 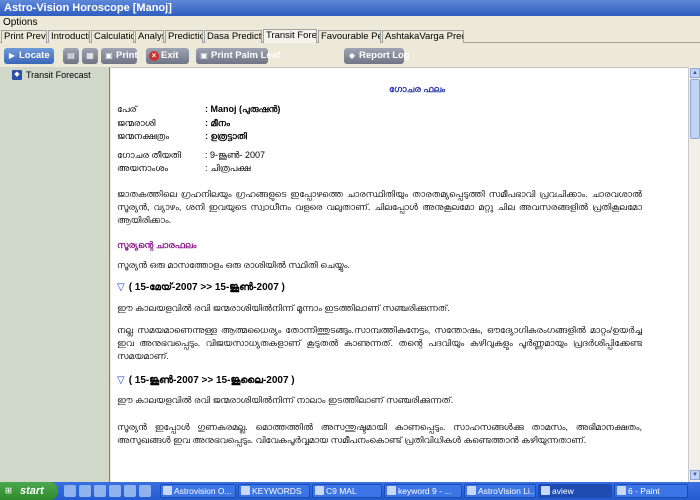 I want to click on info-value: : ചിത്രപക്ഷ, so click(x=228, y=168).